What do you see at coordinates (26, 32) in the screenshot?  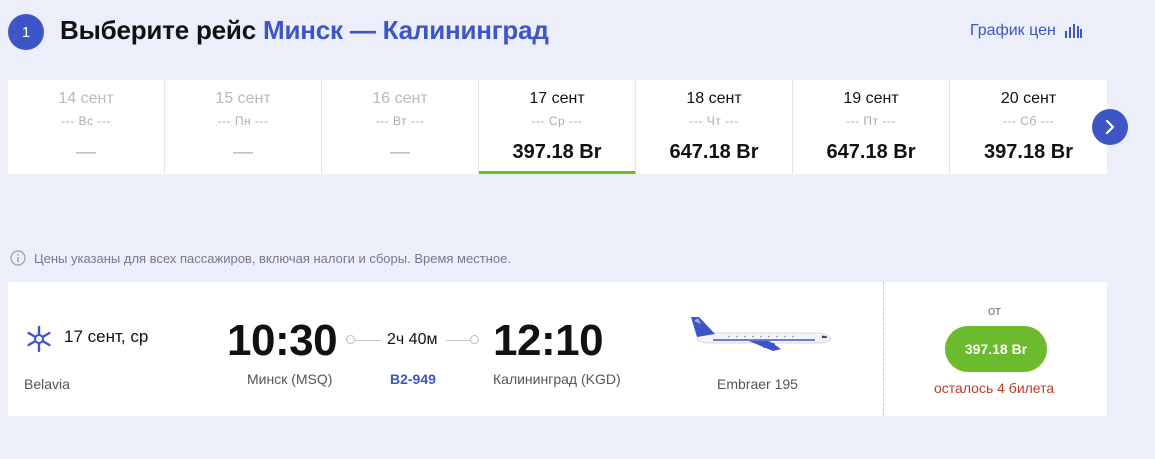 I see `step-number-badge: 1` at bounding box center [26, 32].